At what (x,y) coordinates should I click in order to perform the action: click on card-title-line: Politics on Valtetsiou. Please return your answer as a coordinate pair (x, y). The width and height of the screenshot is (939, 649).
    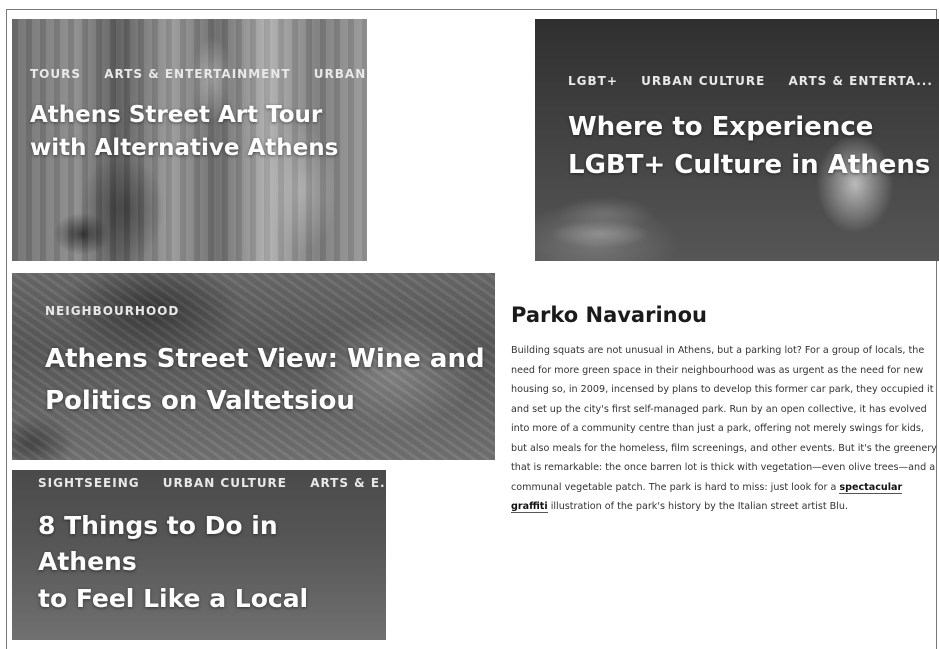
    Looking at the image, I should click on (200, 400).